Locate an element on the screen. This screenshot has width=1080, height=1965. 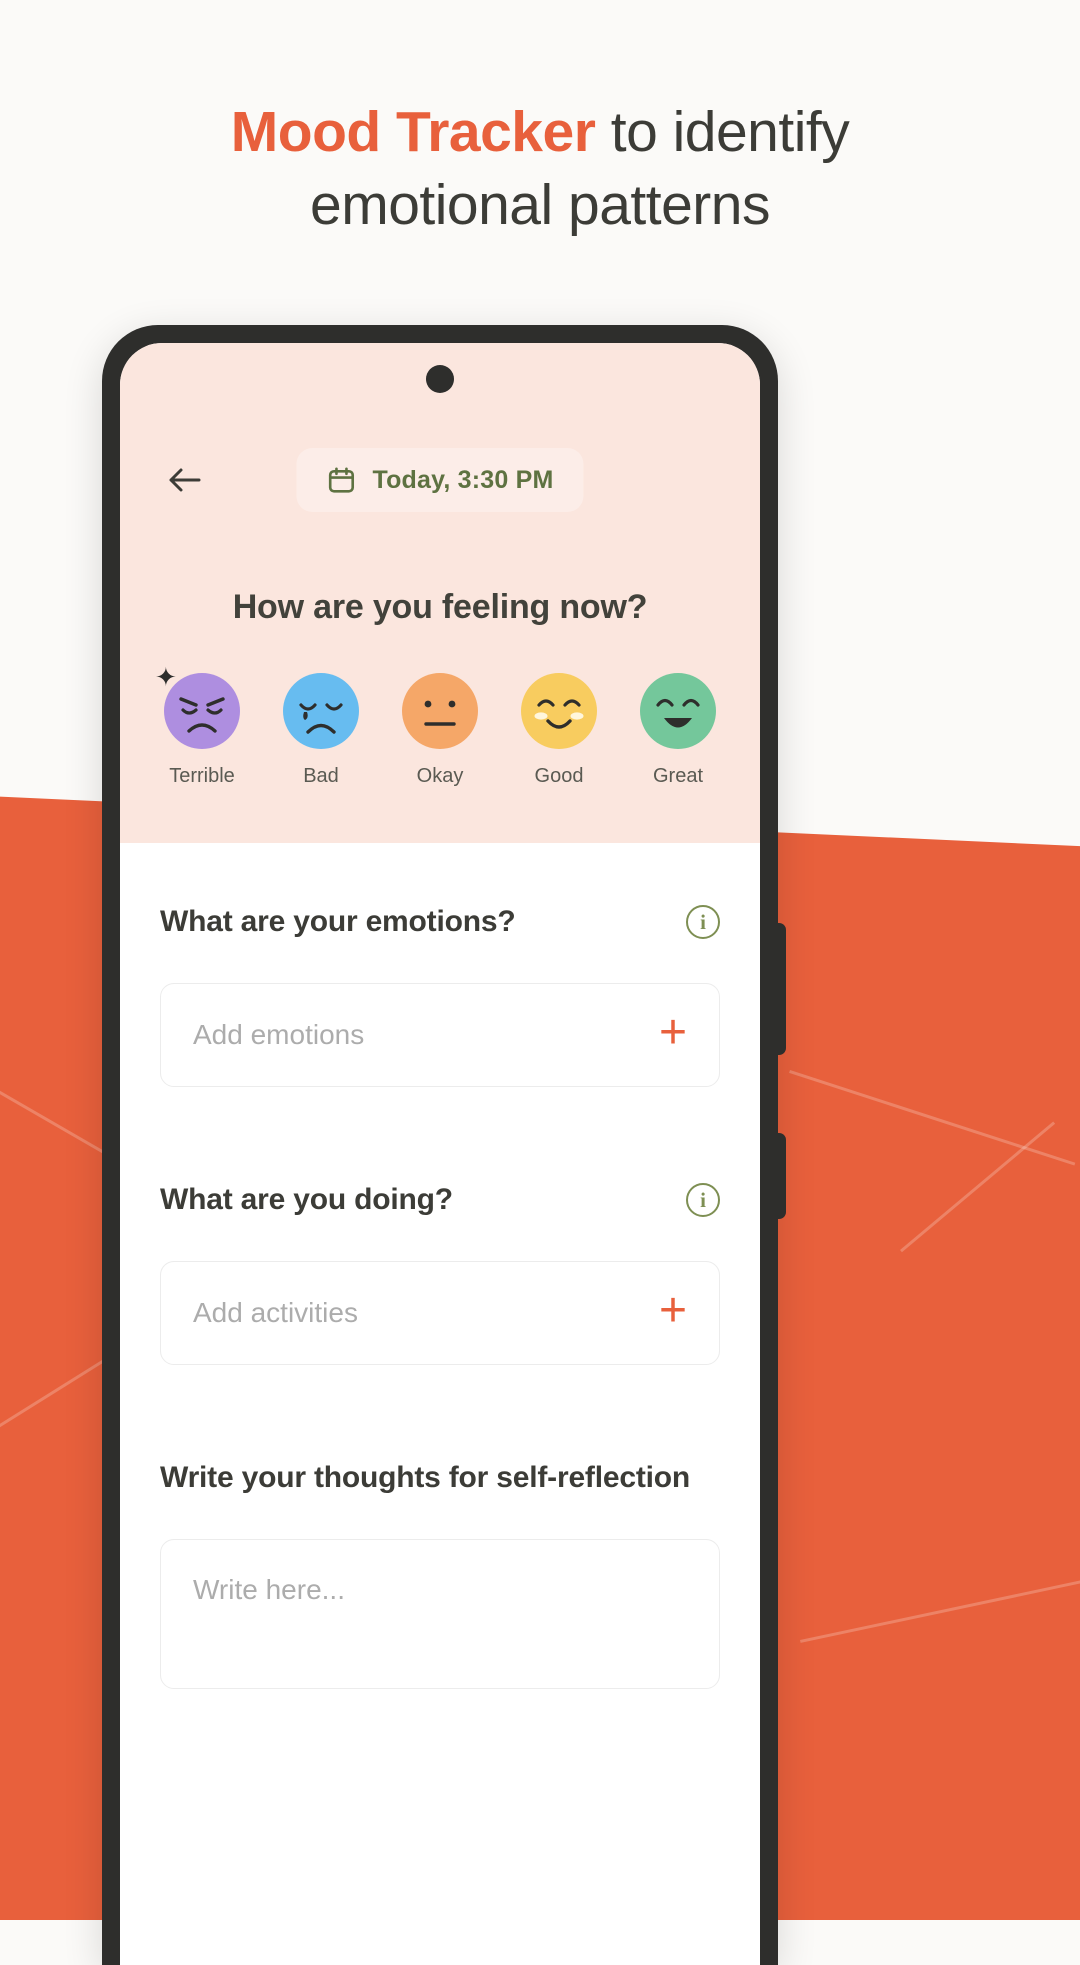
headline-rest: to identify is located at coordinates (722, 132).